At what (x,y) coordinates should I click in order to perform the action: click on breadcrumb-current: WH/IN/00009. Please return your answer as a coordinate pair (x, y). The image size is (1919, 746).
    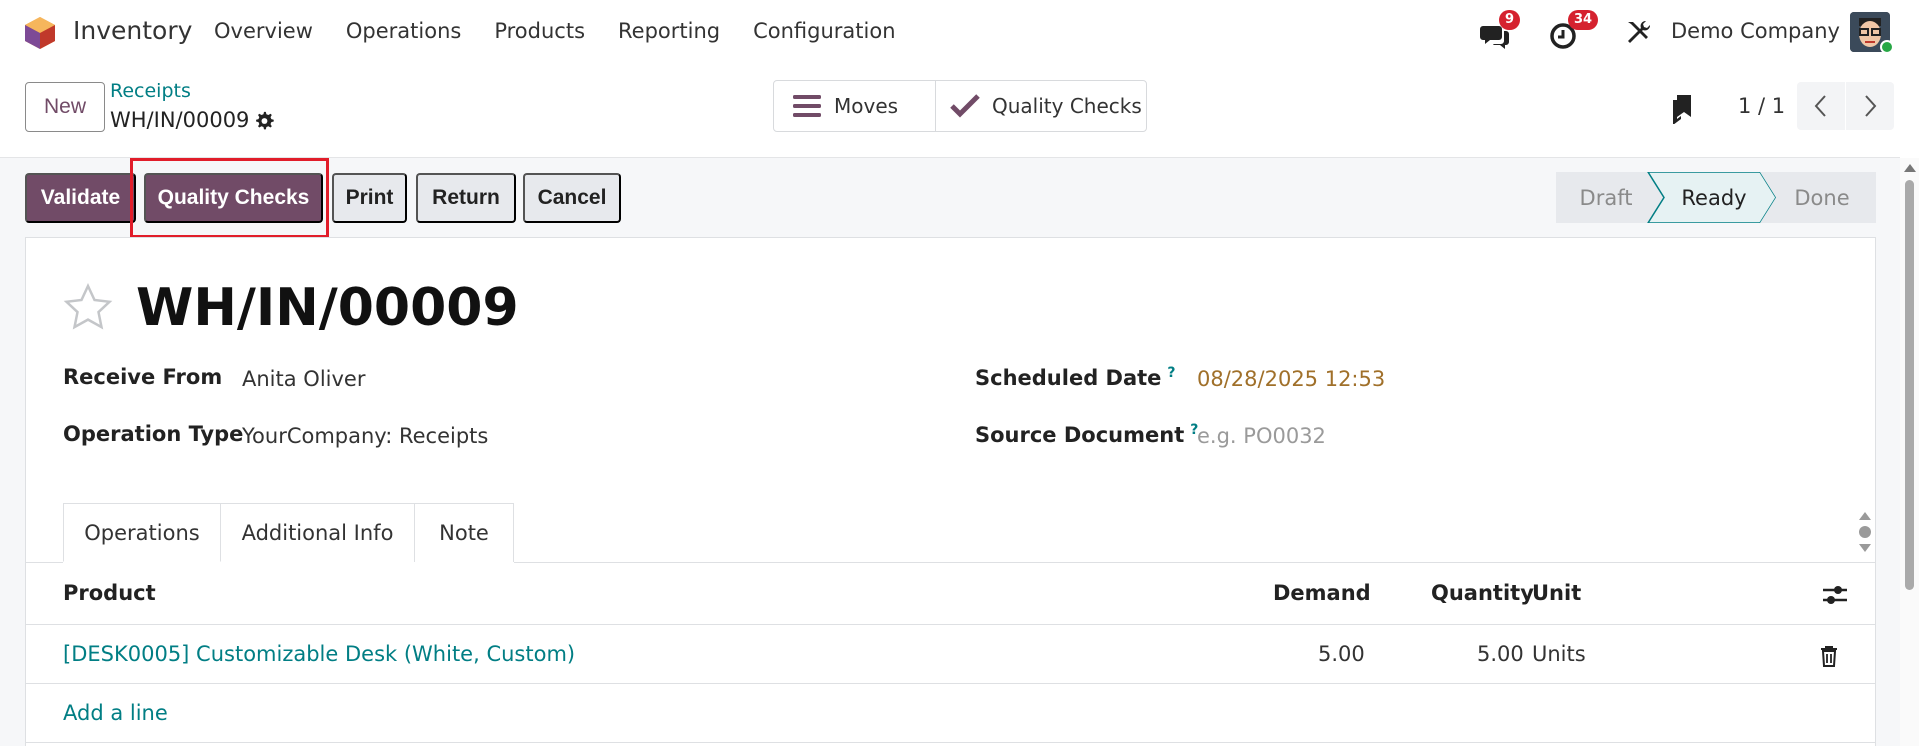
    Looking at the image, I should click on (180, 120).